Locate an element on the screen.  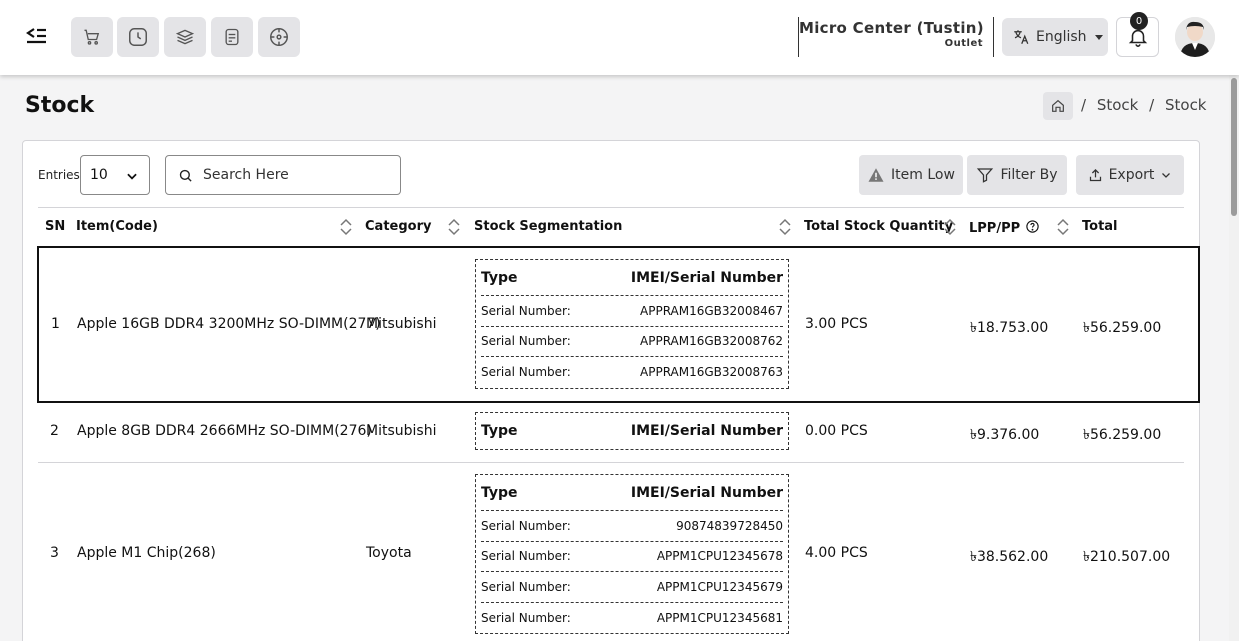
row-item: Apple 16GB DDR4 3200MHz SO-DIMM(277) is located at coordinates (229, 324).